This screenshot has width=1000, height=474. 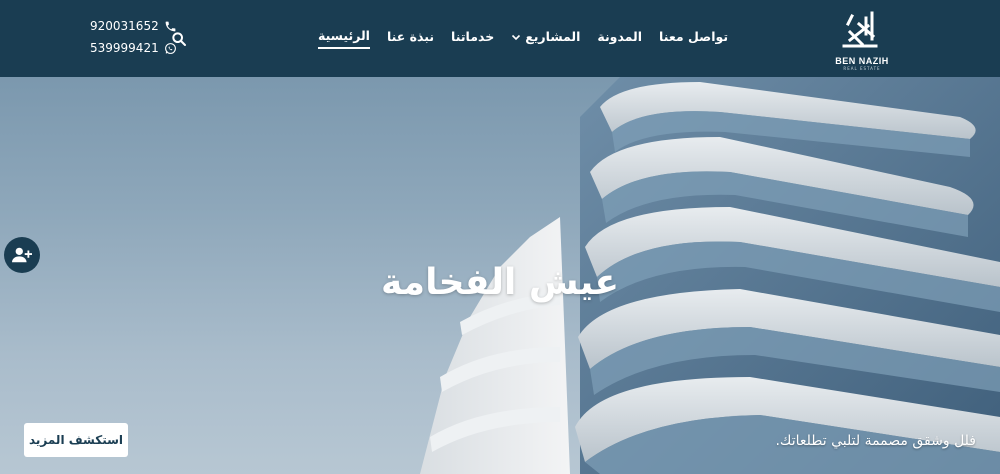 I want to click on logo-mark, so click(x=860, y=29).